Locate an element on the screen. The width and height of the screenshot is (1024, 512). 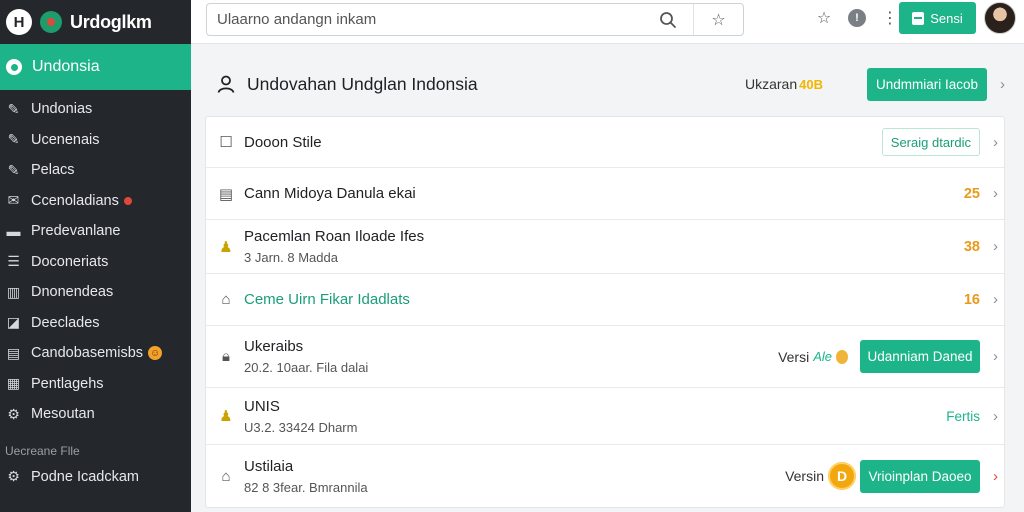
sidebar-item-label: Undonsia is located at coordinates (66, 66).